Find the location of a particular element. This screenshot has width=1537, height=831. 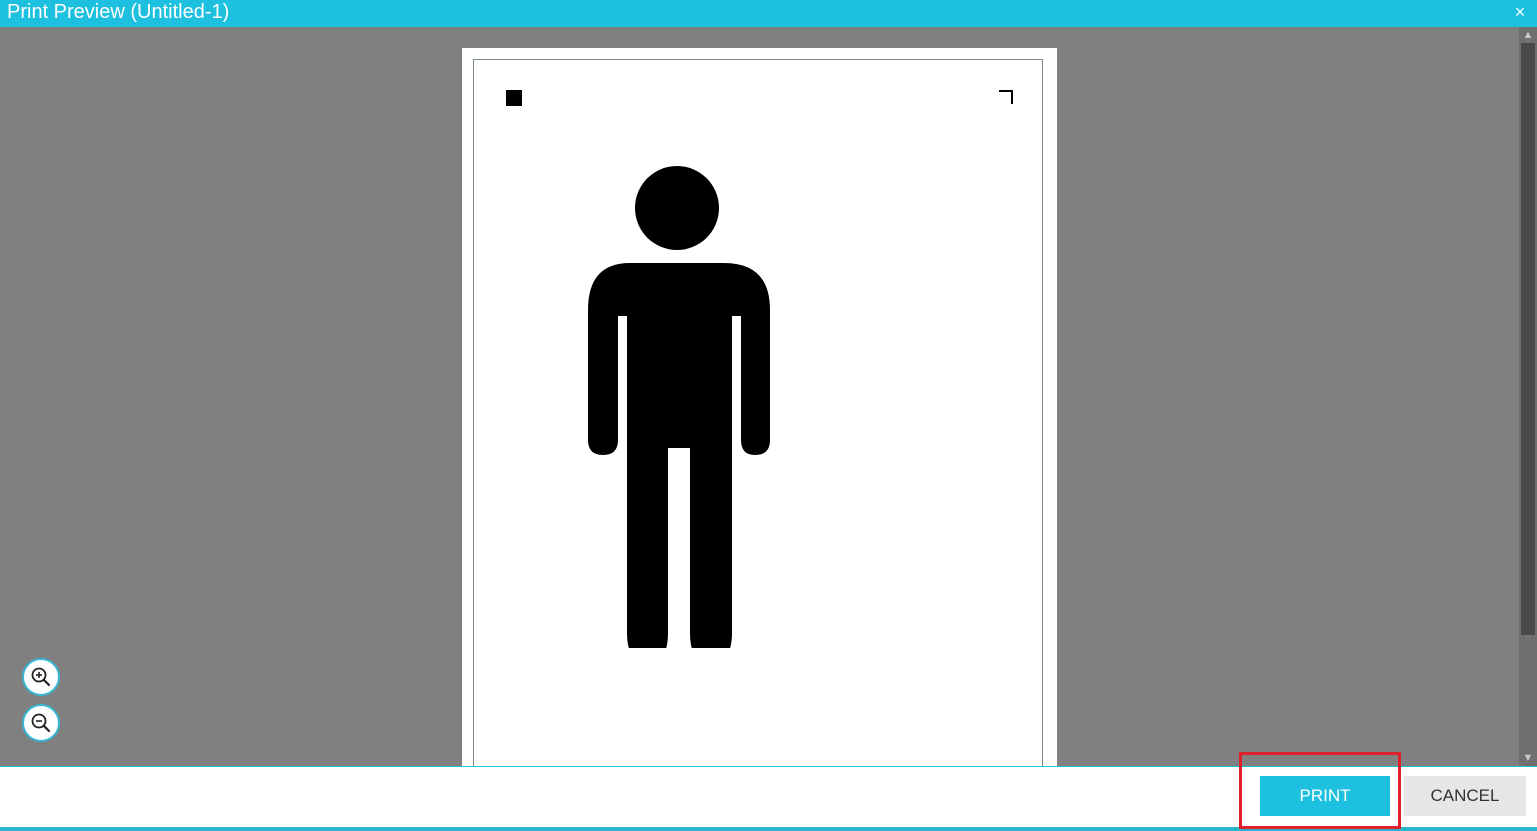

zoom-in-button is located at coordinates (41, 677).